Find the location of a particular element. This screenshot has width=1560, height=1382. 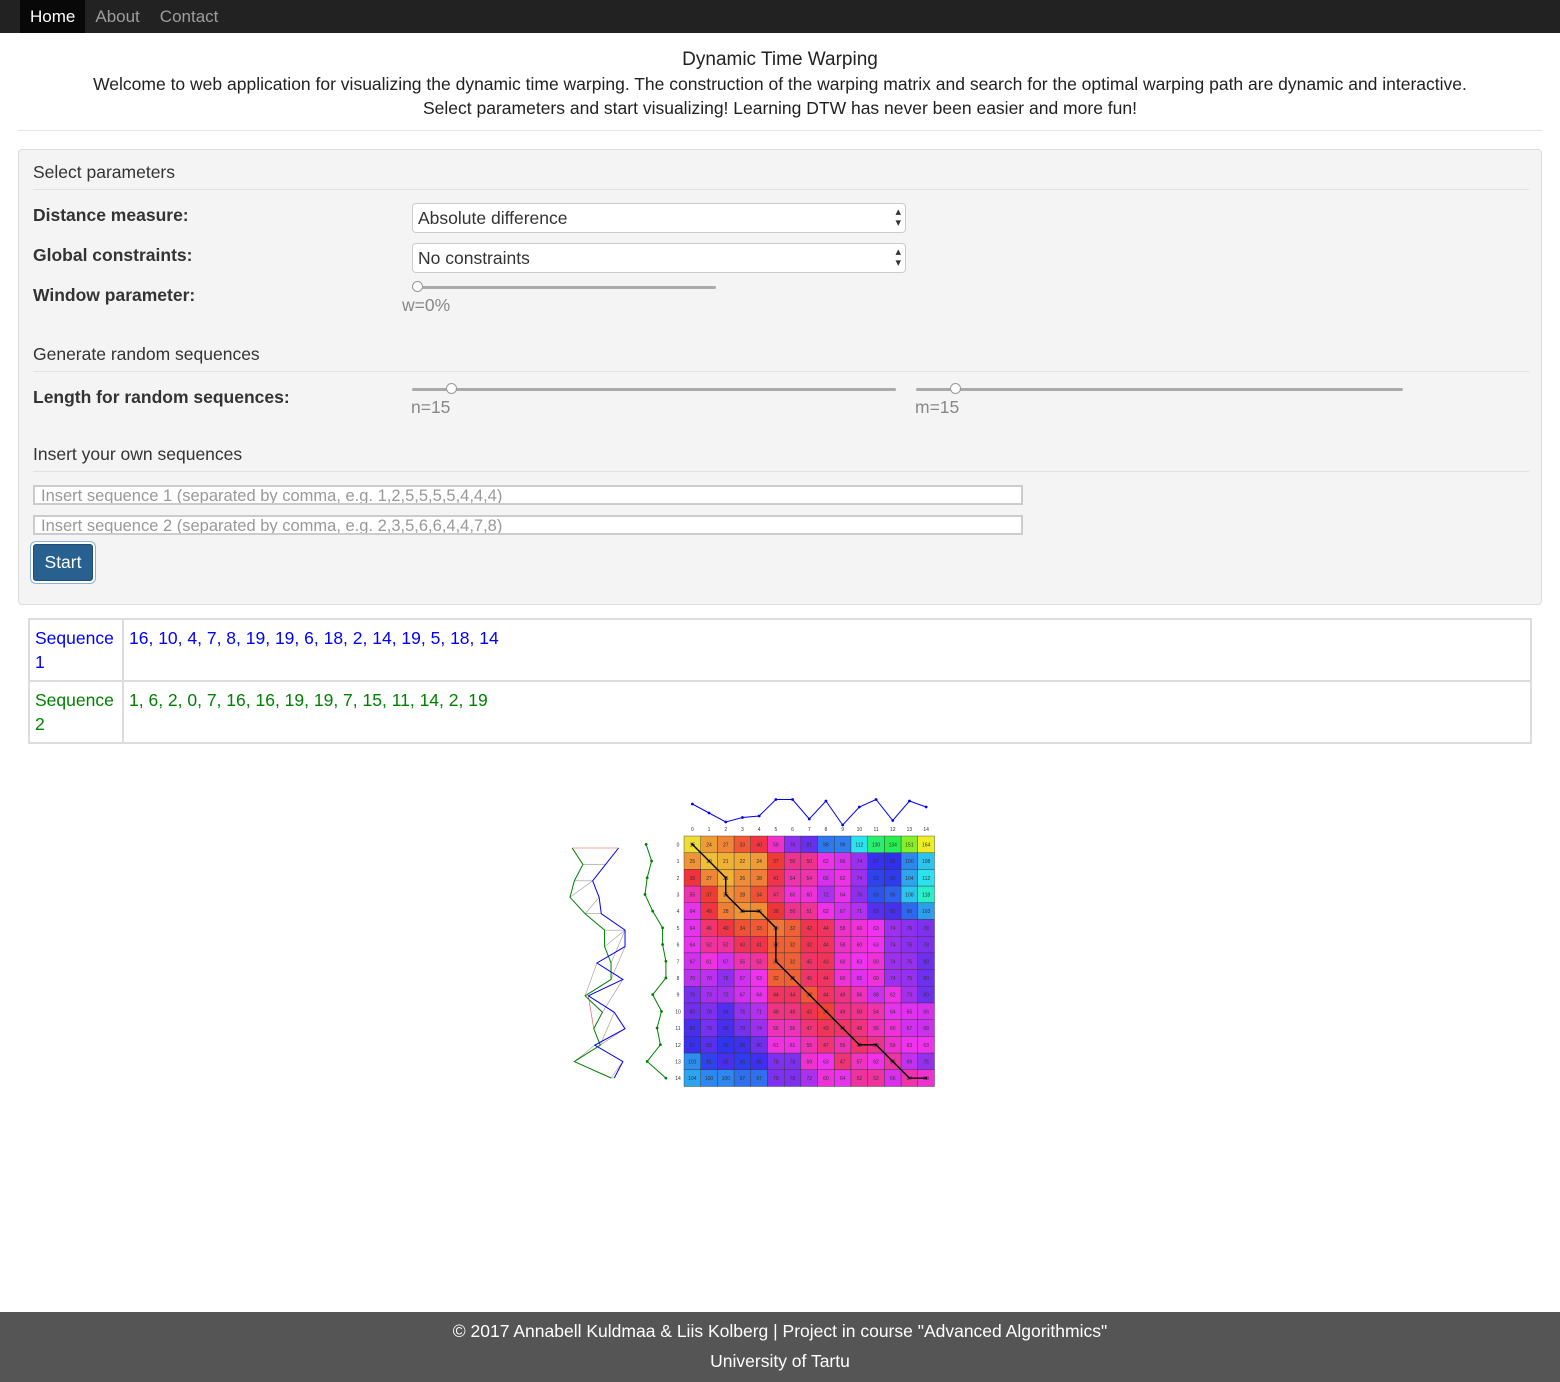

row-index-label: 2 is located at coordinates (678, 879).